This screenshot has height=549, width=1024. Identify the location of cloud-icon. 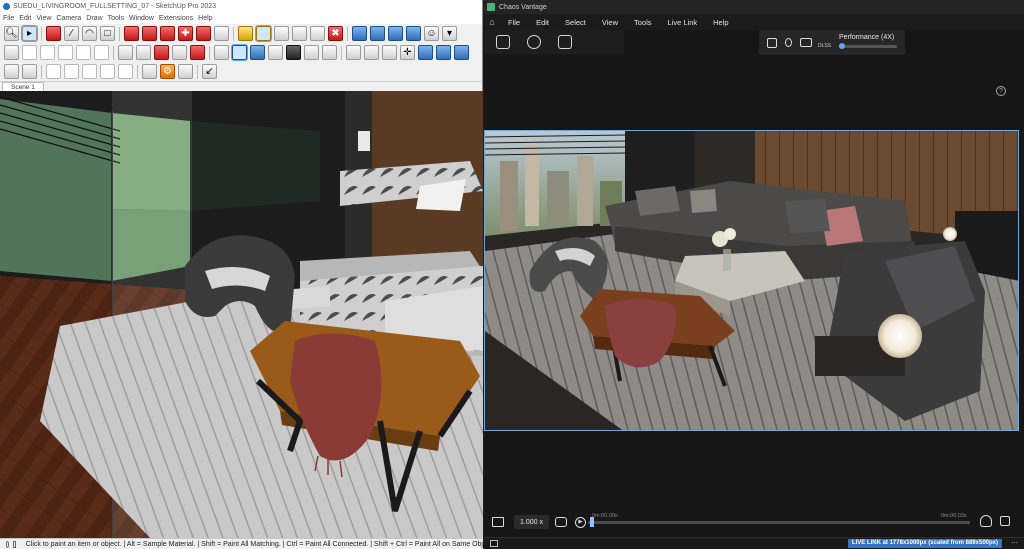
(413, 33).